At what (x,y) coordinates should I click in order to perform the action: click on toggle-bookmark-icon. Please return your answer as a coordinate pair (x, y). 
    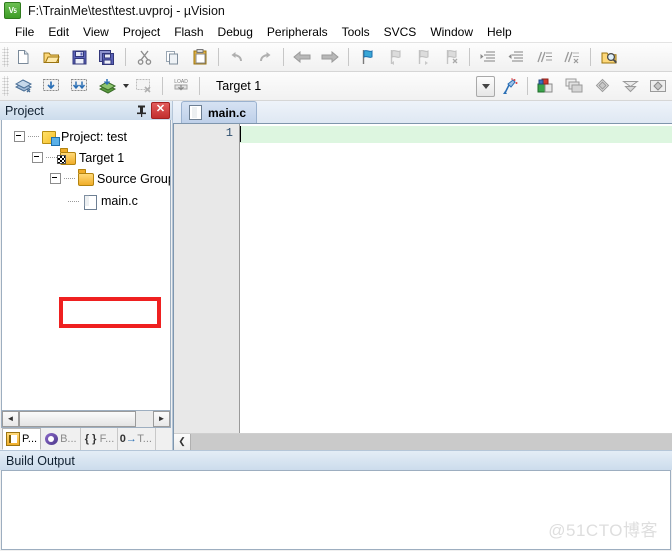
    Looking at the image, I should click on (367, 57).